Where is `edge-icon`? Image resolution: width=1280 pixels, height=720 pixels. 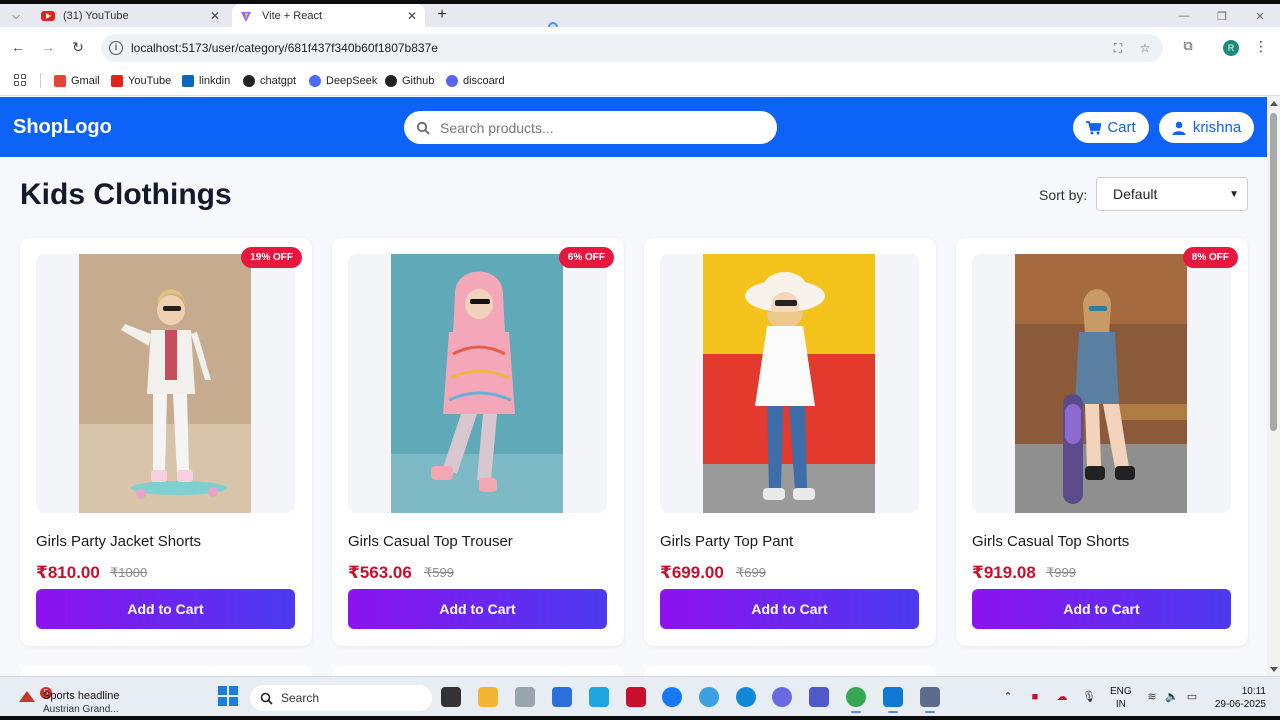 edge-icon is located at coordinates (746, 697).